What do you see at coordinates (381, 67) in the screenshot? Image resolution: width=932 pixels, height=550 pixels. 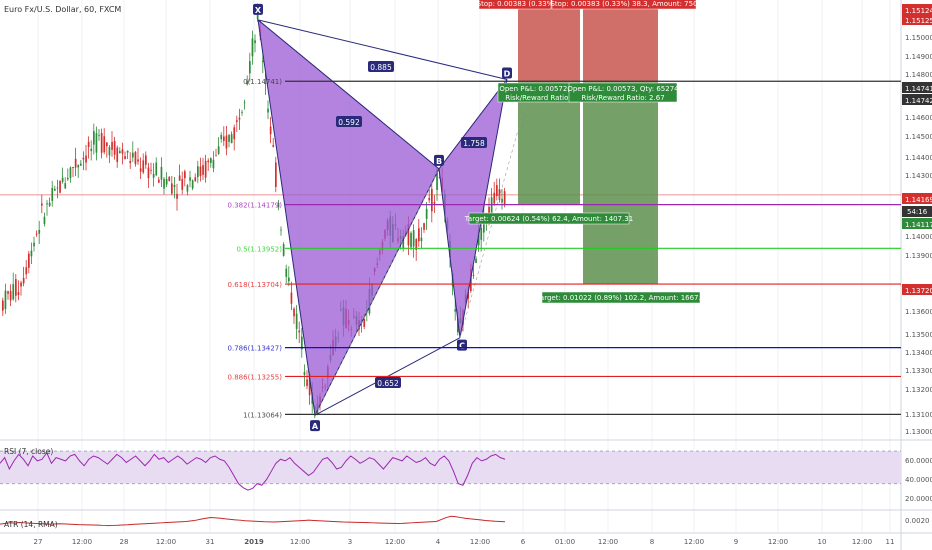 I see `ratio-label: 0.885` at bounding box center [381, 67].